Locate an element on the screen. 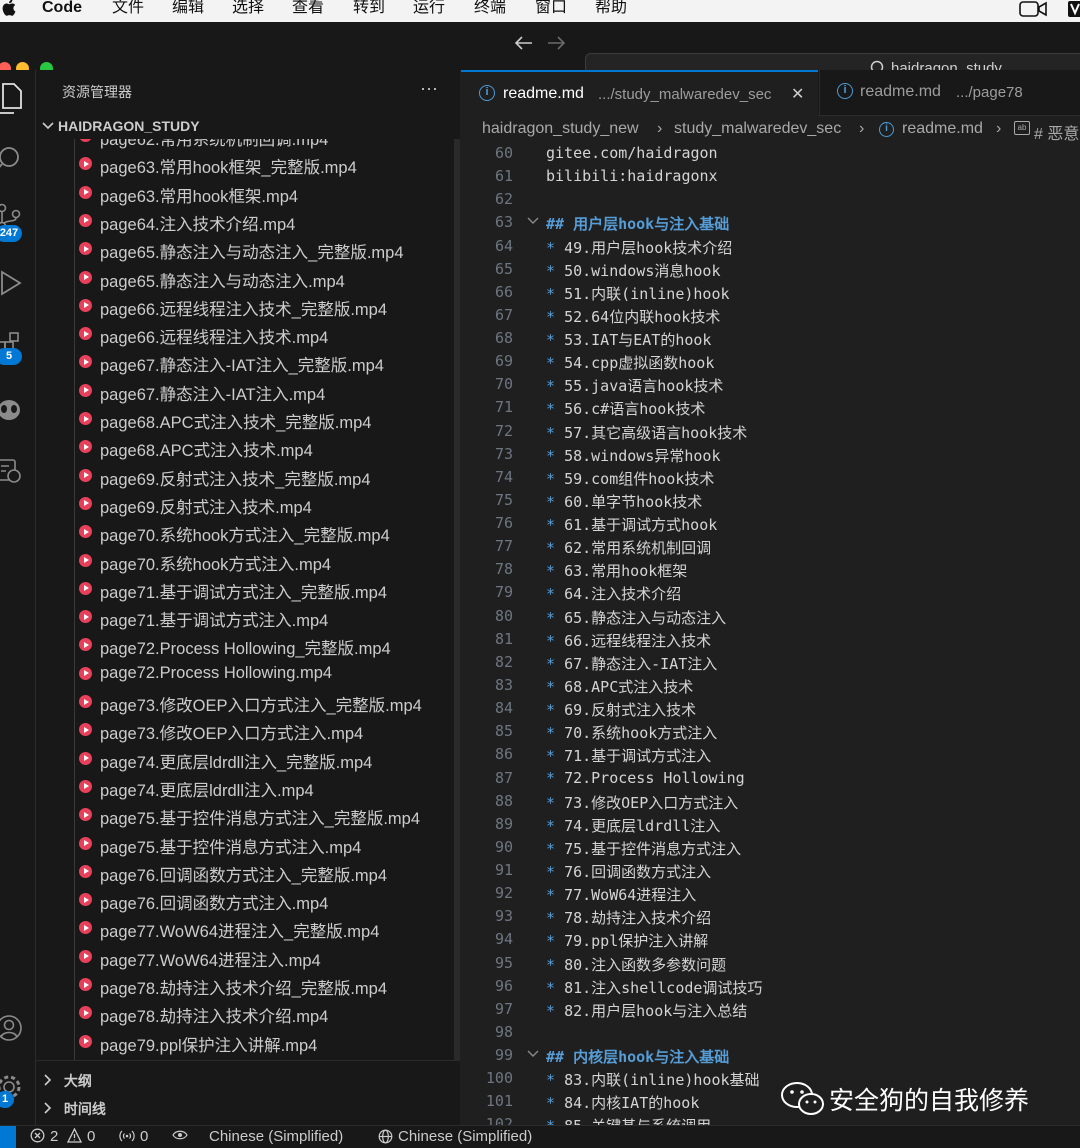  sidebar-scrollbar is located at coordinates (457, 599).